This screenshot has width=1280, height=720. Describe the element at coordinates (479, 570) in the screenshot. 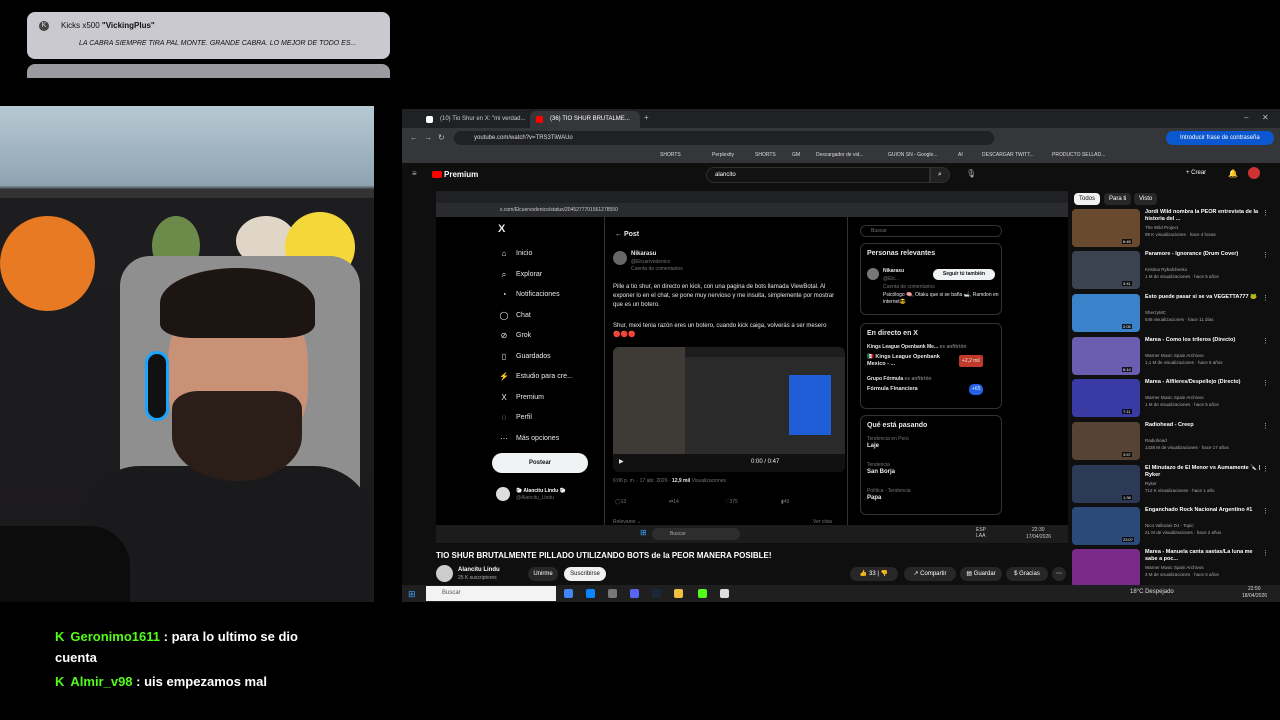

I see `channel-name: Alancitu Lindu` at that location.